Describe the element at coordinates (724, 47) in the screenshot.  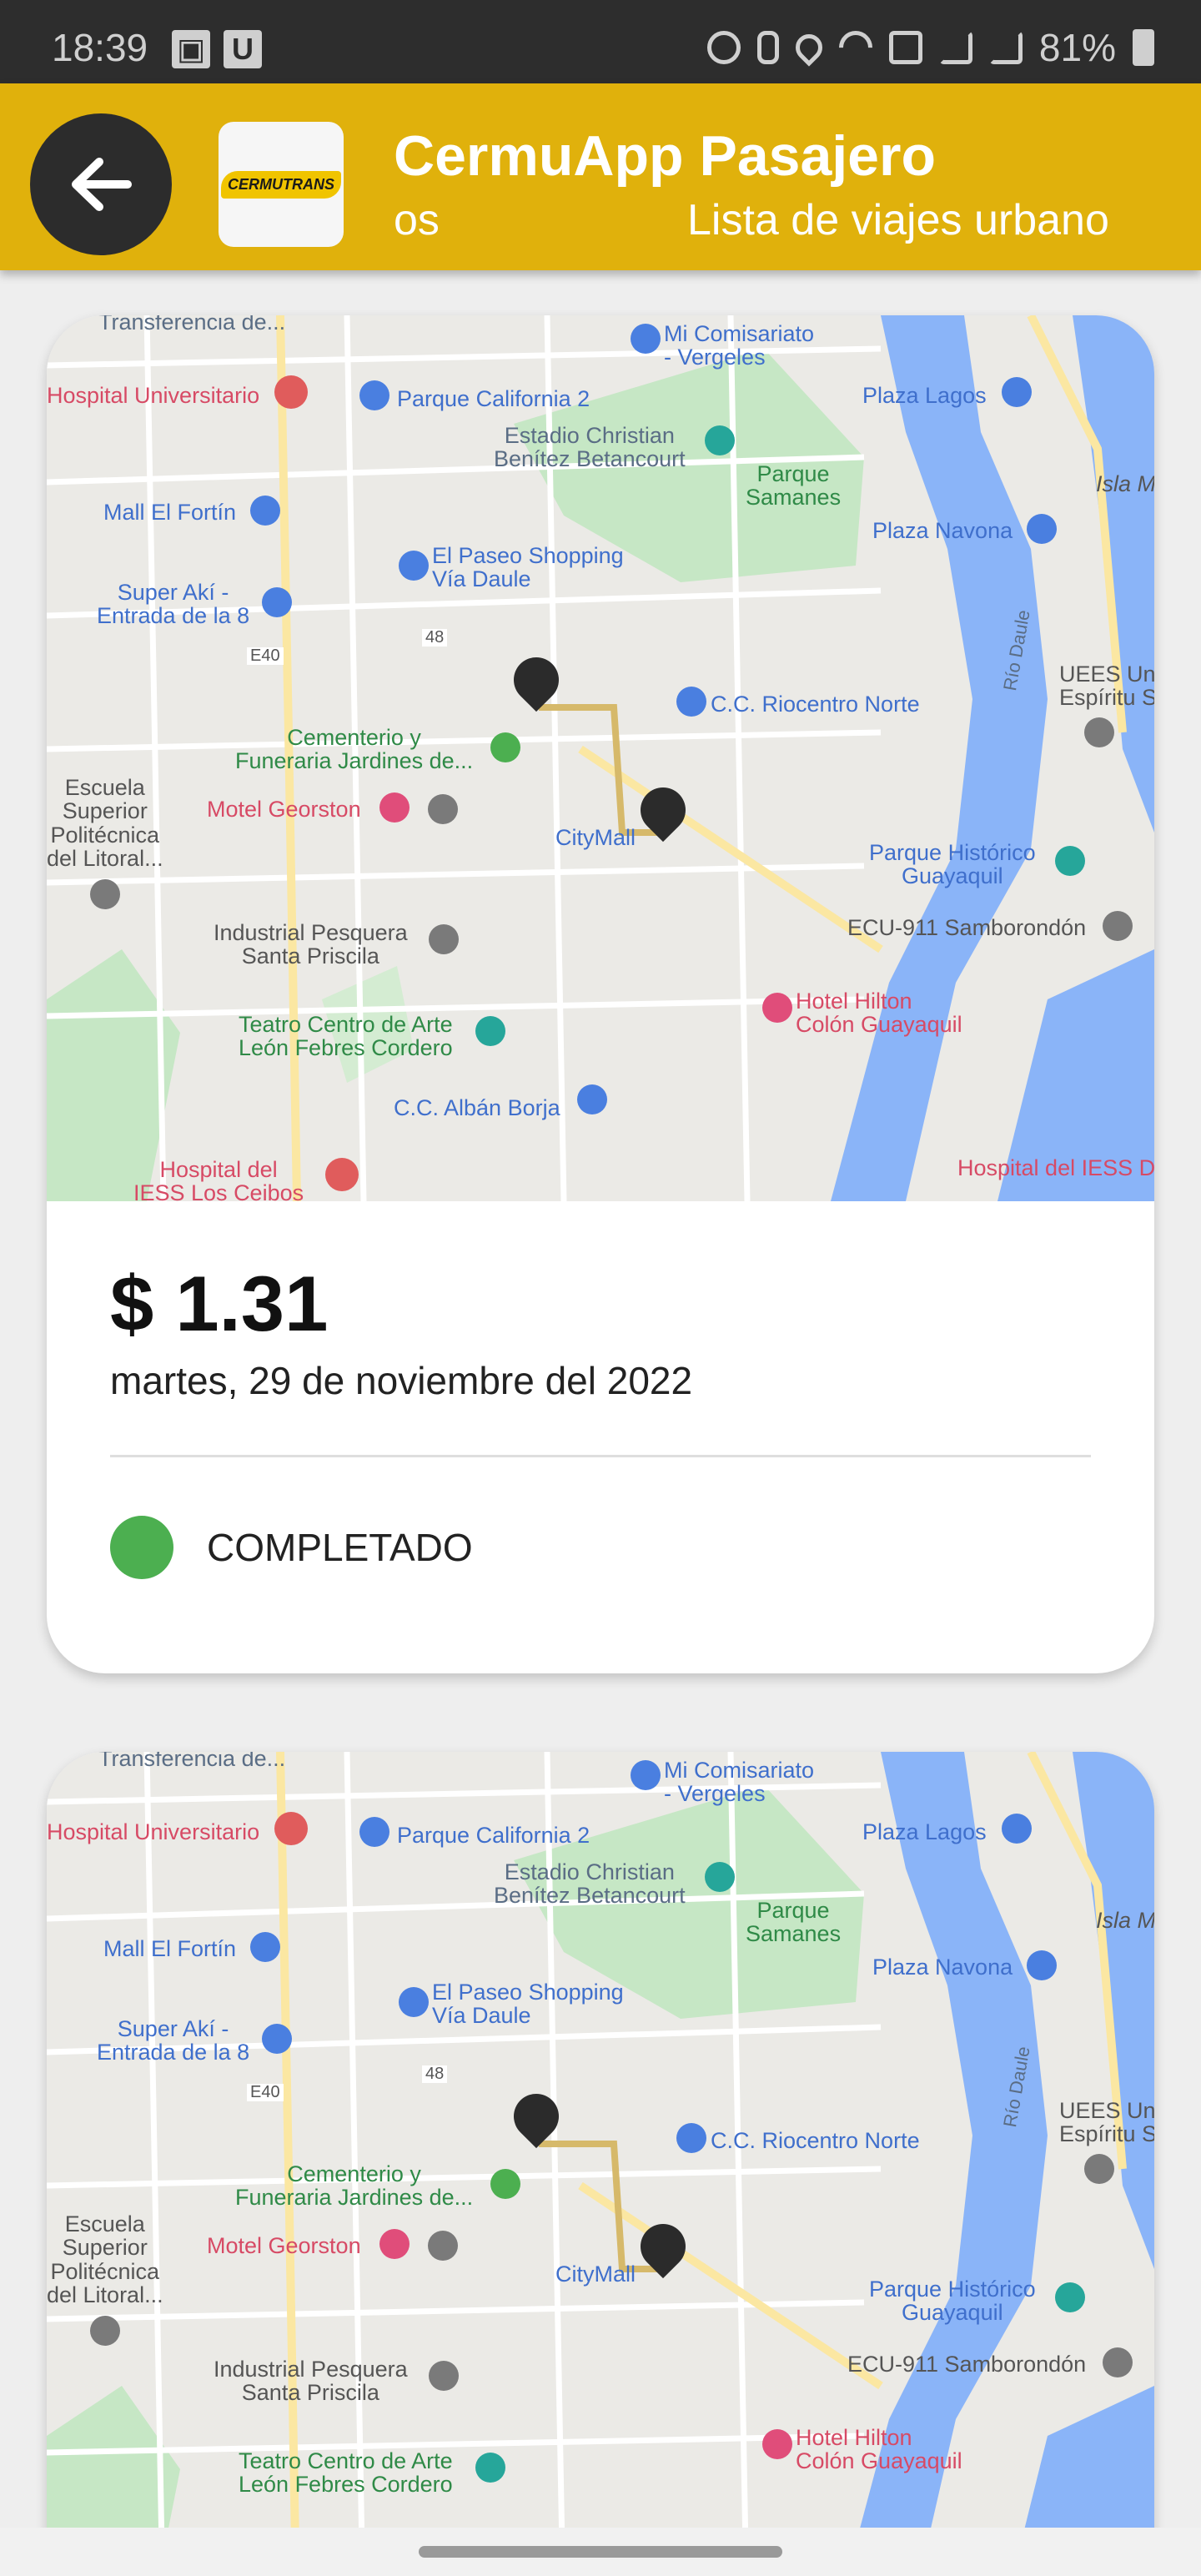
I see `alarm-icon` at that location.